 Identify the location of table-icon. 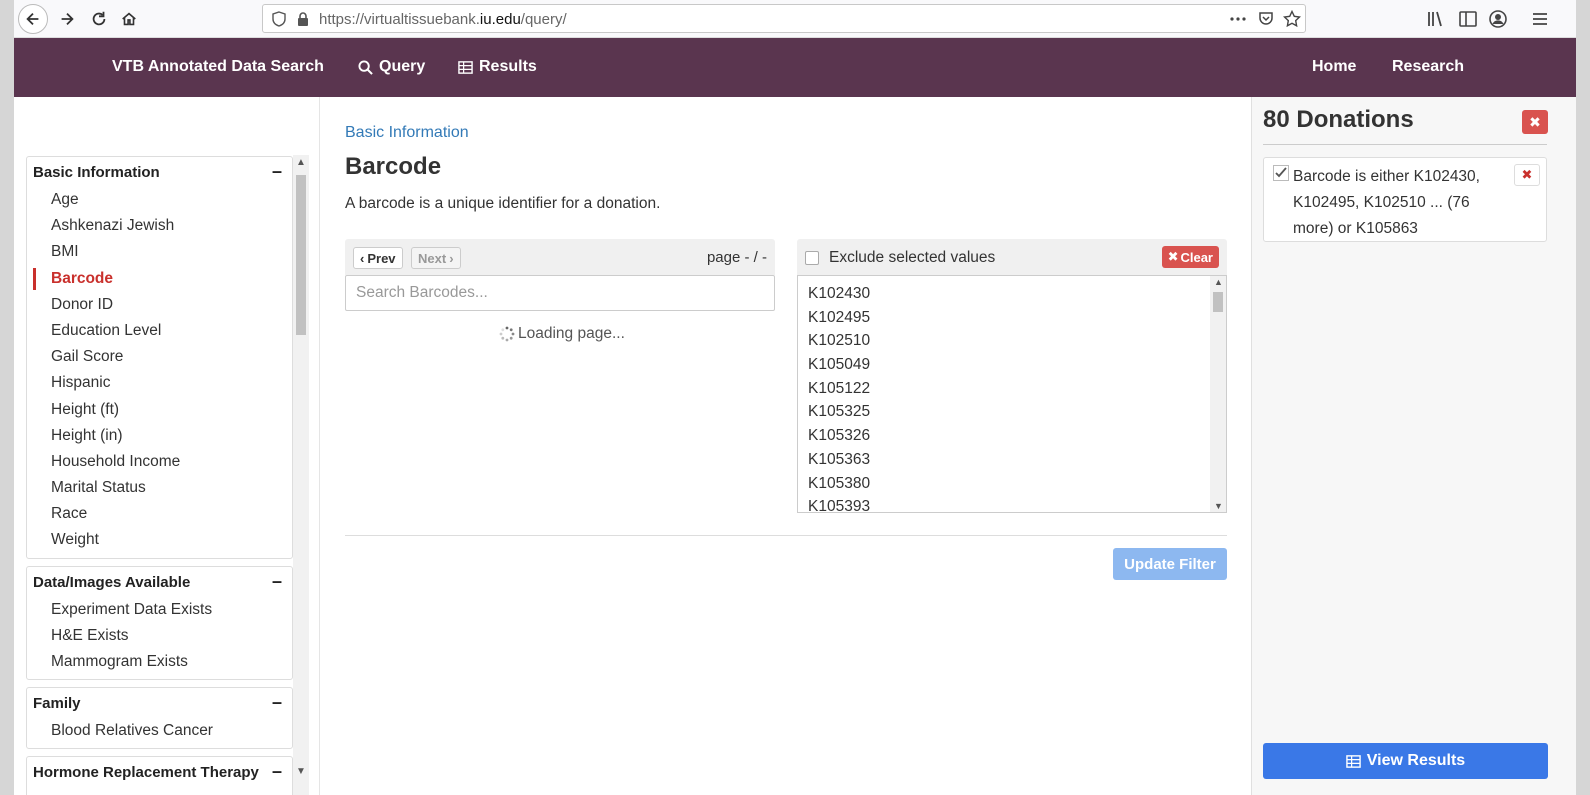
(465, 67).